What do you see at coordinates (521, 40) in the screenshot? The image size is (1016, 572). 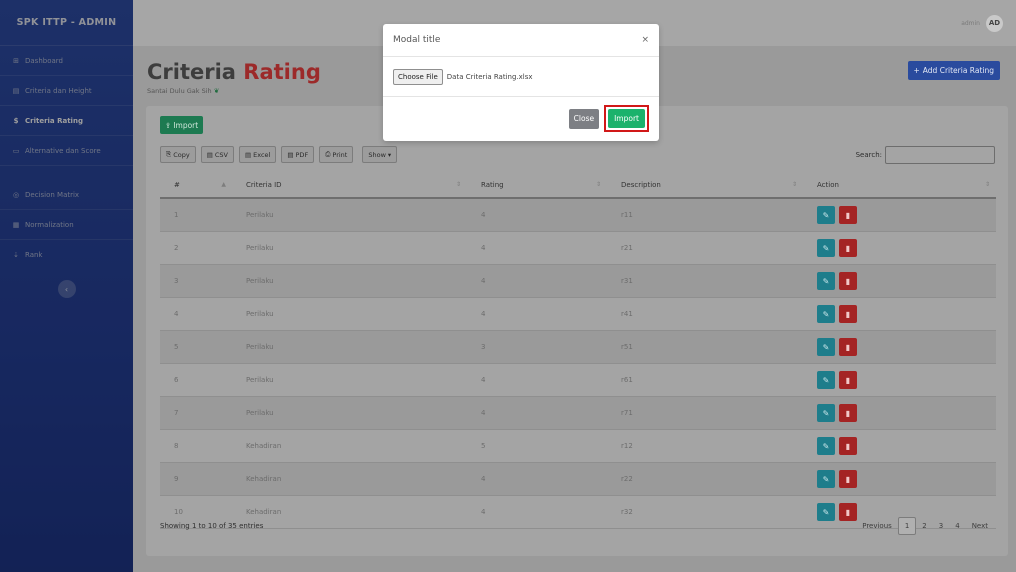 I see `modal-header: Modal title ×` at bounding box center [521, 40].